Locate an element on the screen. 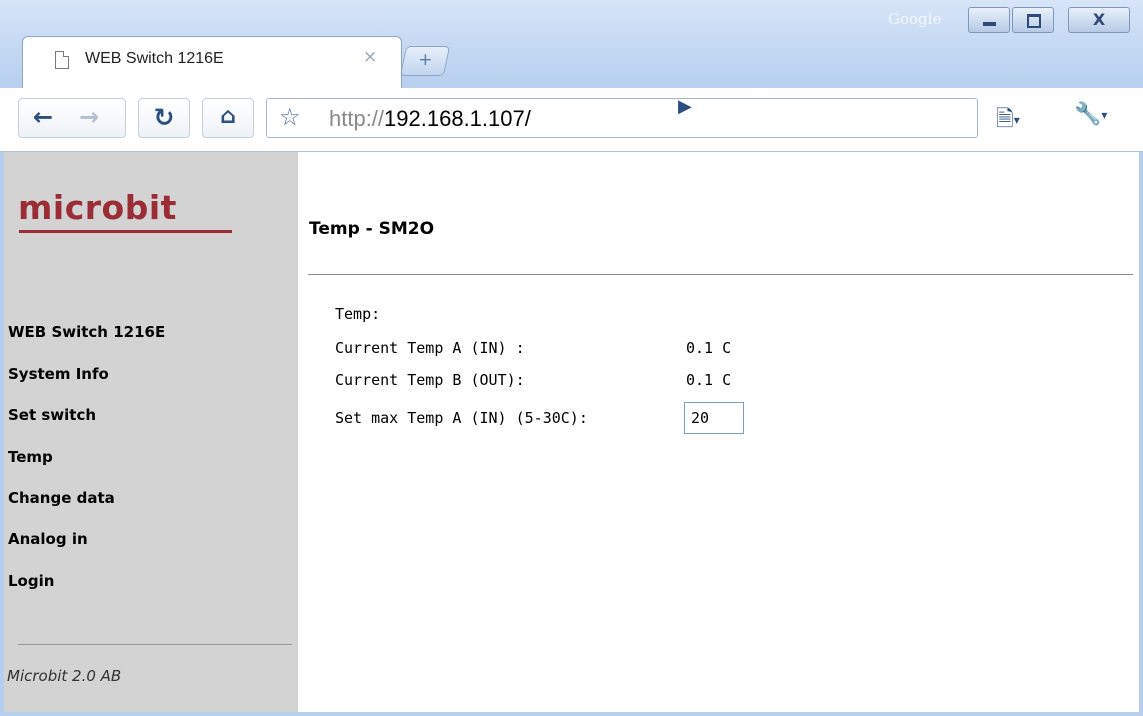 The image size is (1143, 716). address-bar: ☆ http://192.168.1.107/ is located at coordinates (622, 118).